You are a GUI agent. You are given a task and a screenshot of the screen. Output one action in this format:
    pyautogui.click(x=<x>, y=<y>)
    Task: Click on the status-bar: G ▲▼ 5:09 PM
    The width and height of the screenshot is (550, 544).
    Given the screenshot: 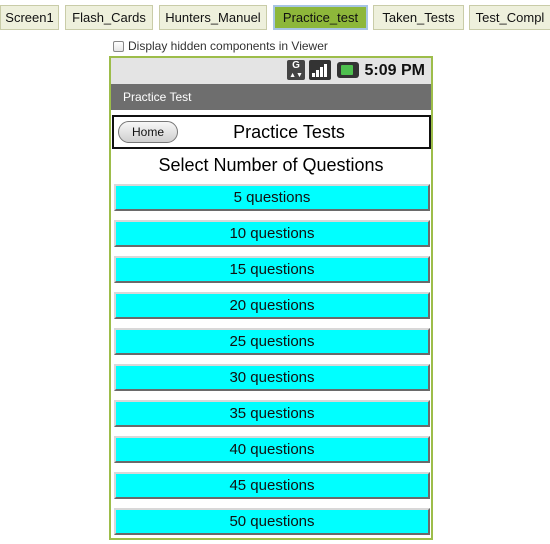 What is the action you would take?
    pyautogui.click(x=271, y=71)
    